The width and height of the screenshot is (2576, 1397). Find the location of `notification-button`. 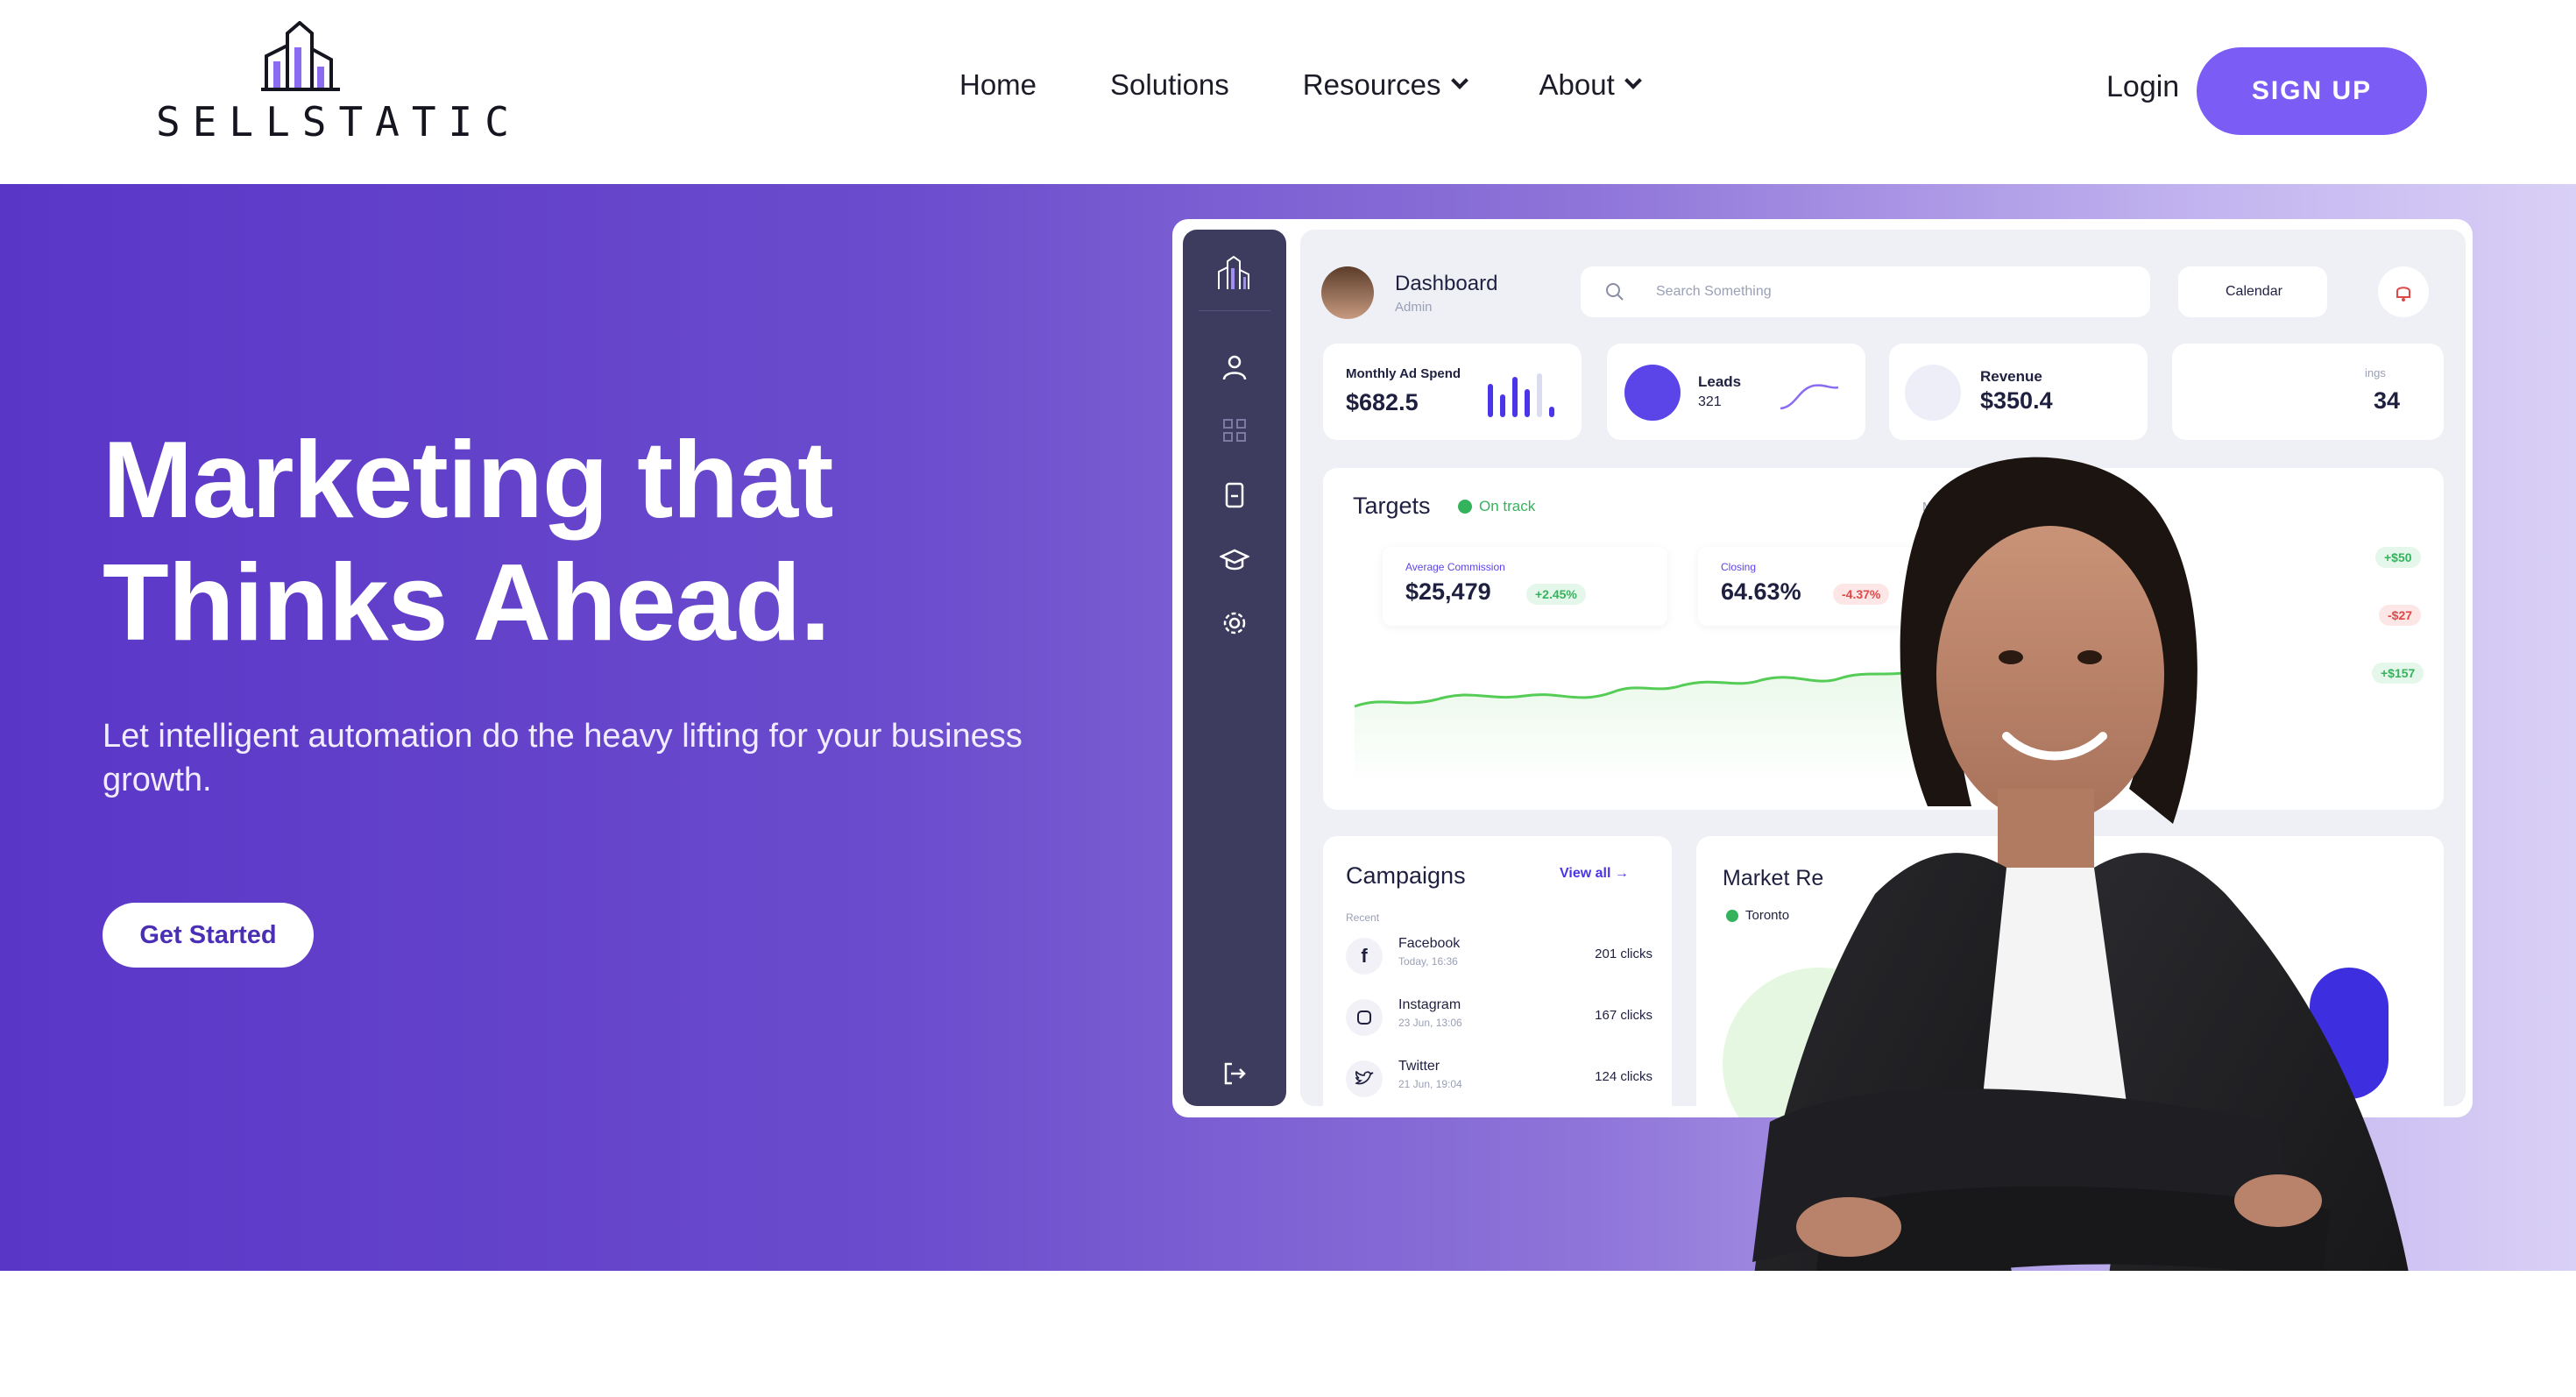

notification-button is located at coordinates (2403, 292).